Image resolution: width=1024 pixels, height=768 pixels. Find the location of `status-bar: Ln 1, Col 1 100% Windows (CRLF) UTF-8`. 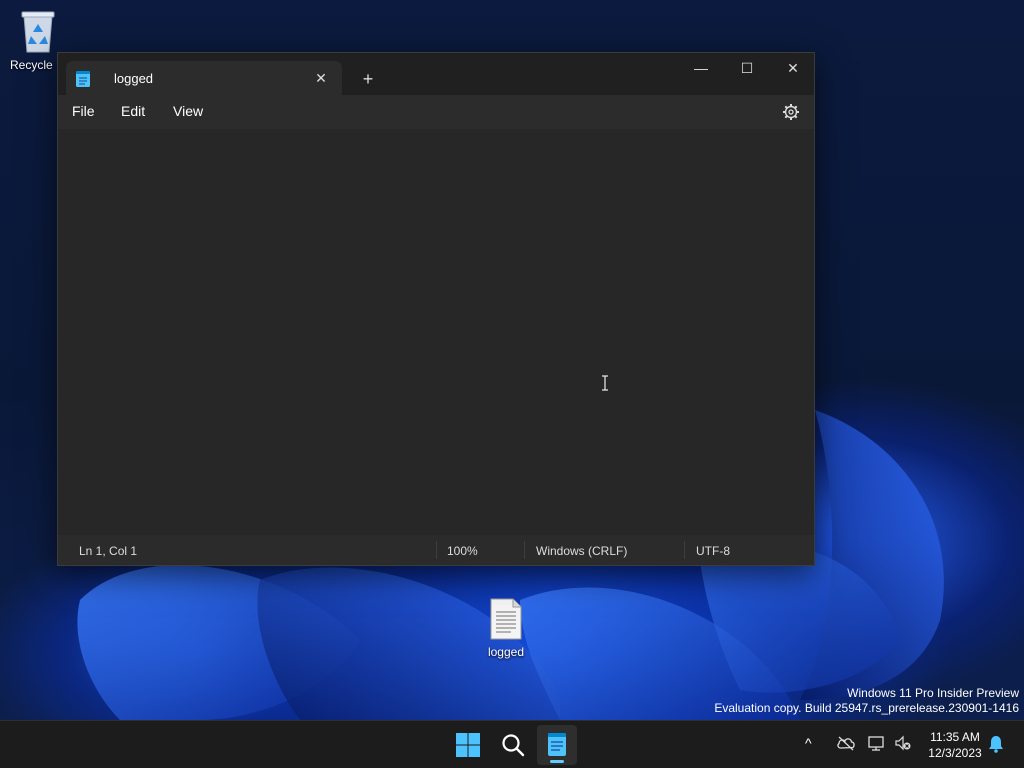

status-bar: Ln 1, Col 1 100% Windows (CRLF) UTF-8 is located at coordinates (436, 550).